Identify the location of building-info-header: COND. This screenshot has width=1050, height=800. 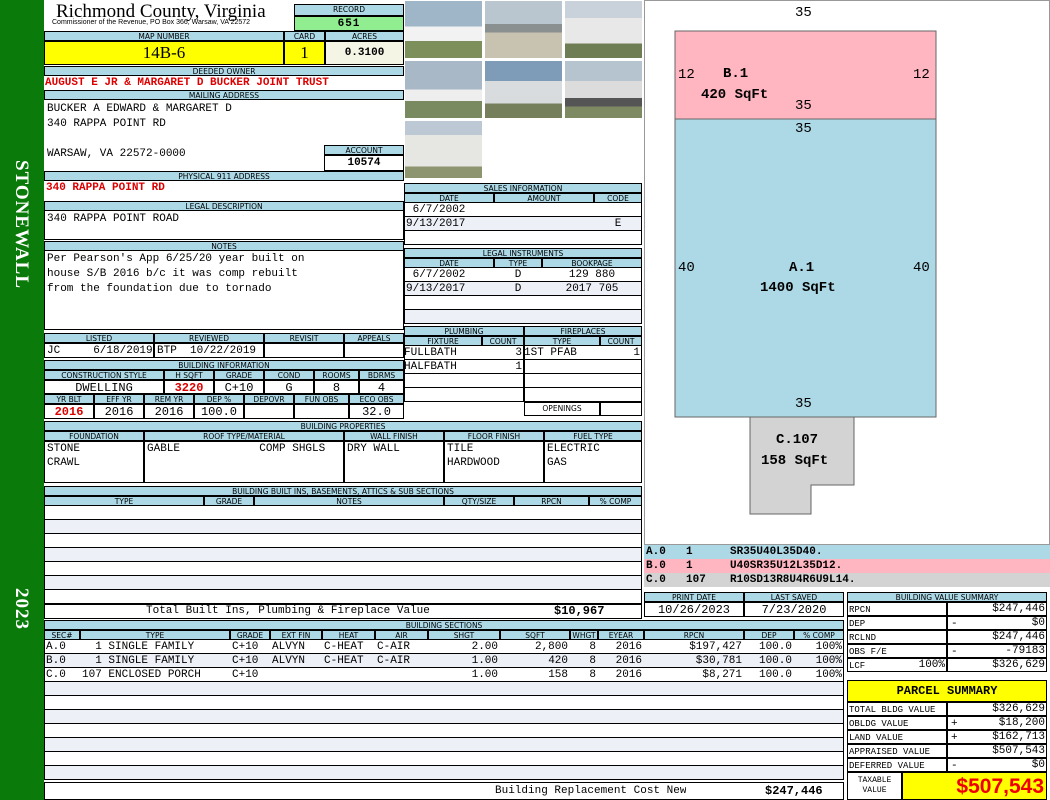
(289, 375).